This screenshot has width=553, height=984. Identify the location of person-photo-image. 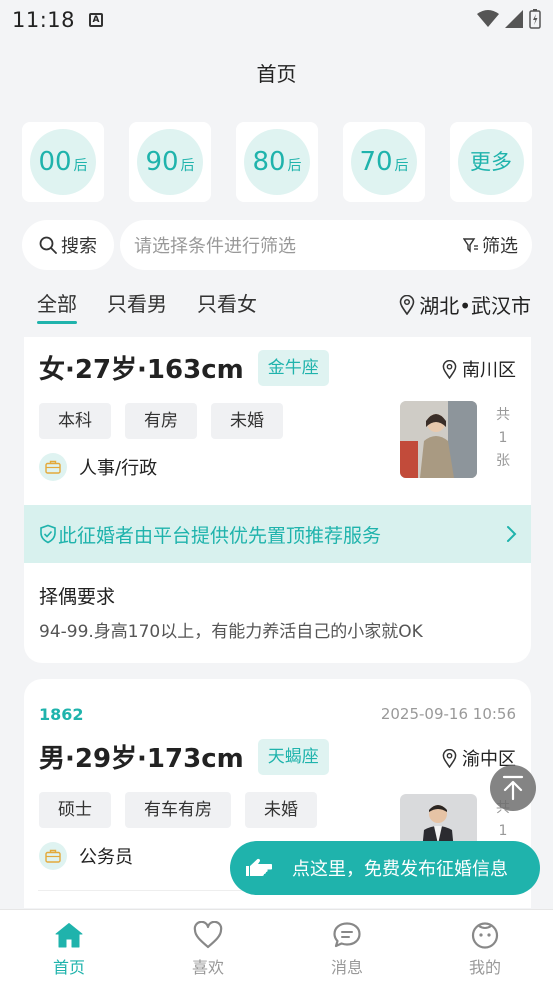
(438, 439).